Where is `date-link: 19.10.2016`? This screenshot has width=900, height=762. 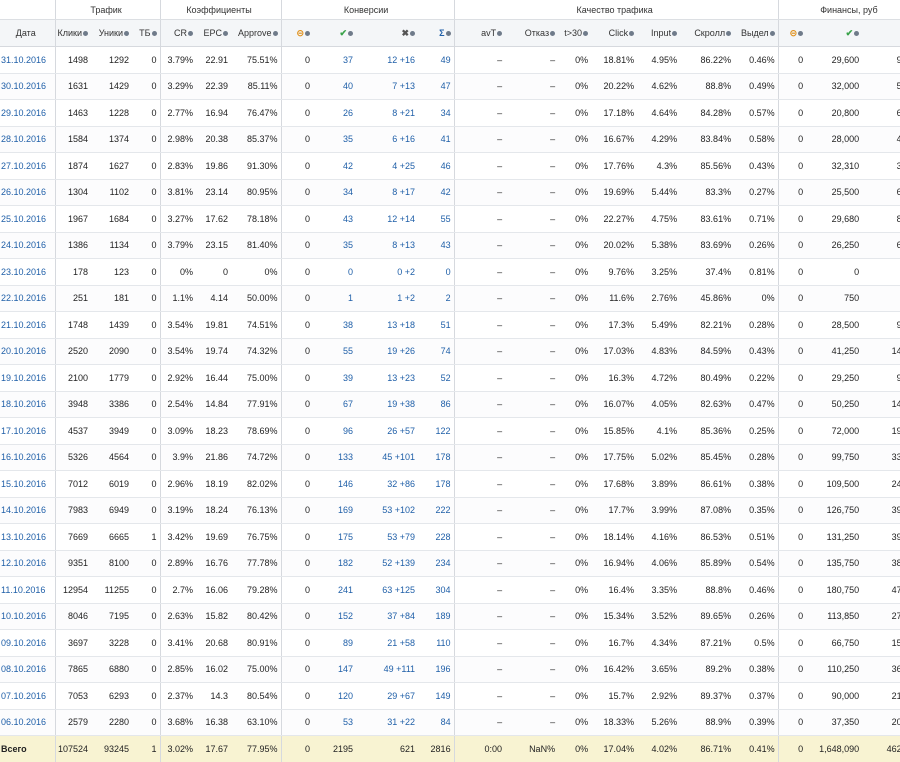 date-link: 19.10.2016 is located at coordinates (27, 378).